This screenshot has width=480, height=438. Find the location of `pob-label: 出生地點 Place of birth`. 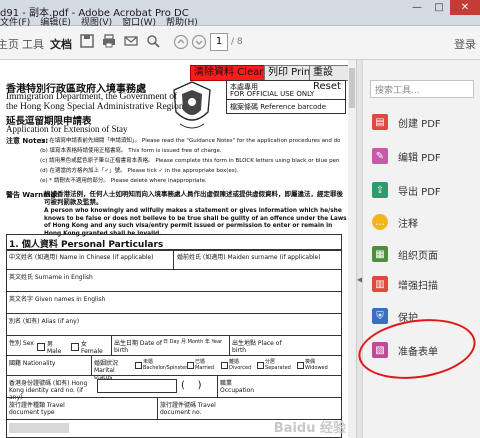

pob-label: 出生地點 Place of birth is located at coordinates (257, 347).